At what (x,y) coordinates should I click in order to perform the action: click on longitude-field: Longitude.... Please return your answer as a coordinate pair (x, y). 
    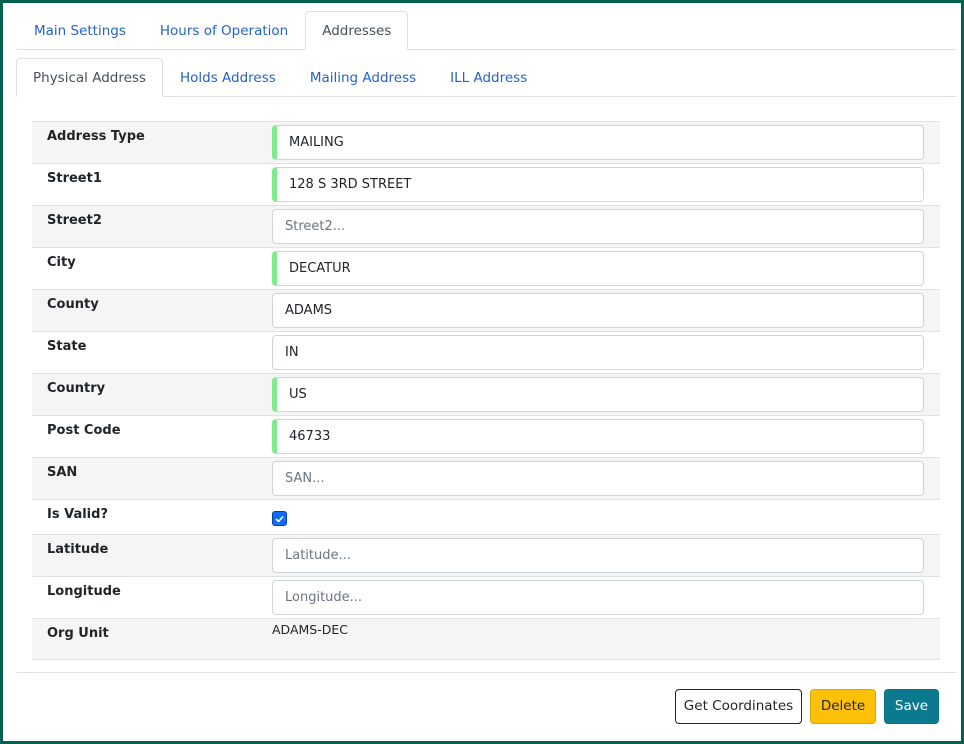
    Looking at the image, I should click on (598, 597).